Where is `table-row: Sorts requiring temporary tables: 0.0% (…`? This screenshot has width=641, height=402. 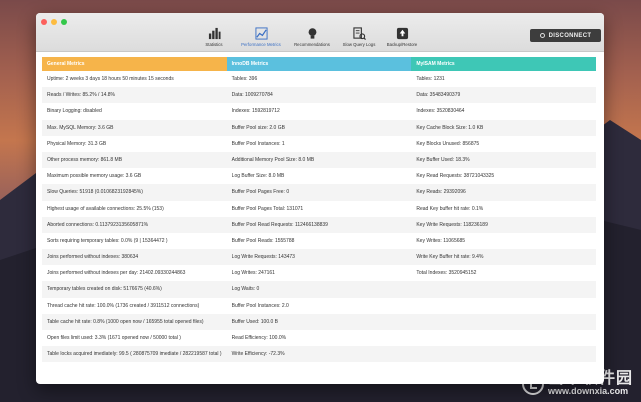 table-row: Sorts requiring temporary tables: 0.0% (… is located at coordinates (319, 241).